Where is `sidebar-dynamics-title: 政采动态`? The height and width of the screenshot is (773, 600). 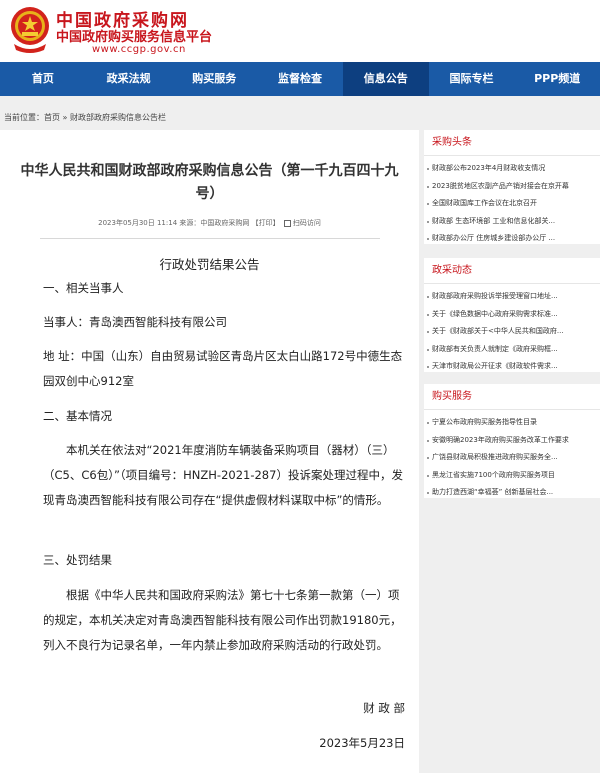
sidebar-dynamics-title: 政采动态 is located at coordinates (512, 271).